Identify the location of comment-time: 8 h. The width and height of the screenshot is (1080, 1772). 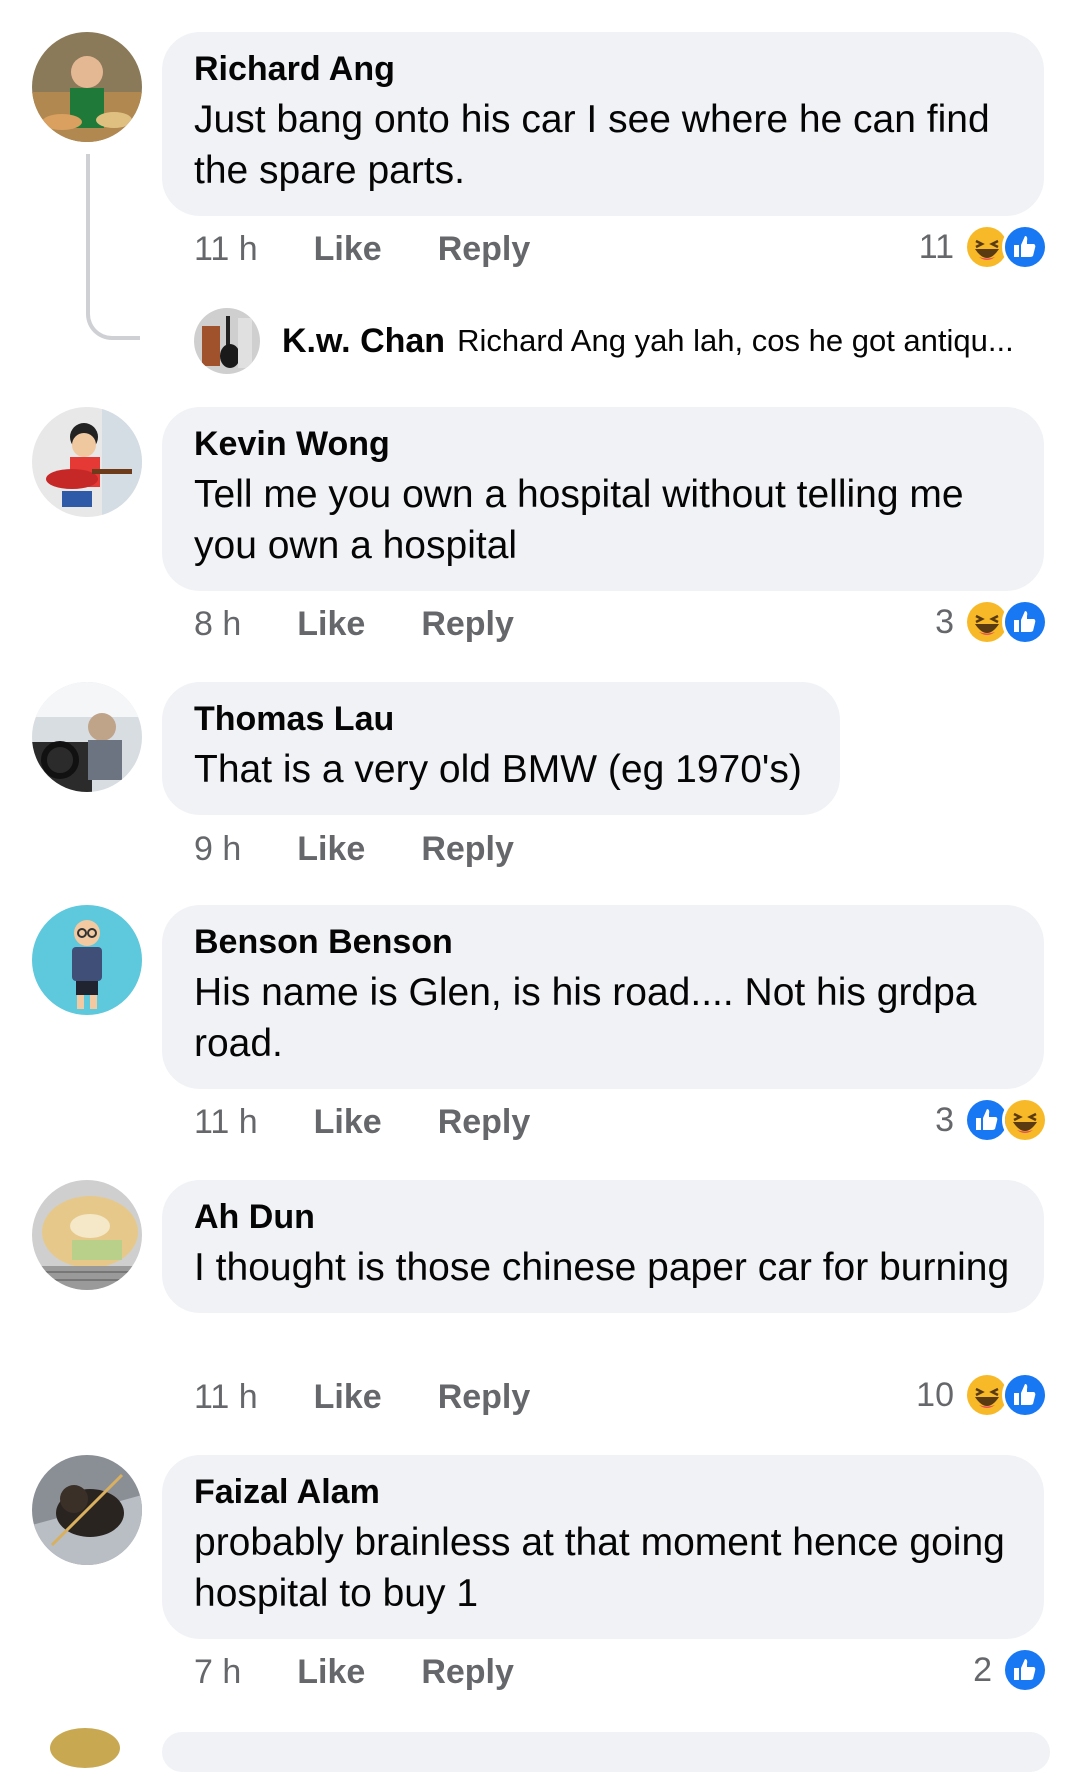
(217, 624).